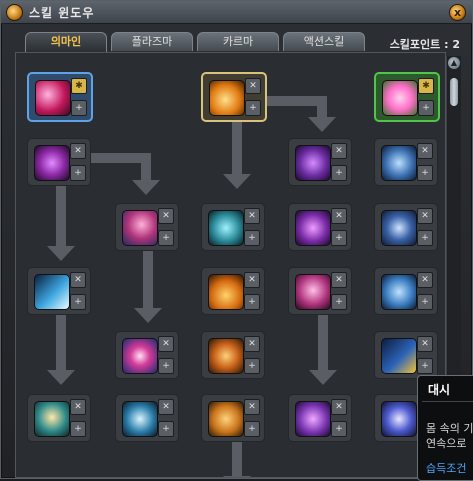  I want to click on blue-flare-icon, so click(140, 419).